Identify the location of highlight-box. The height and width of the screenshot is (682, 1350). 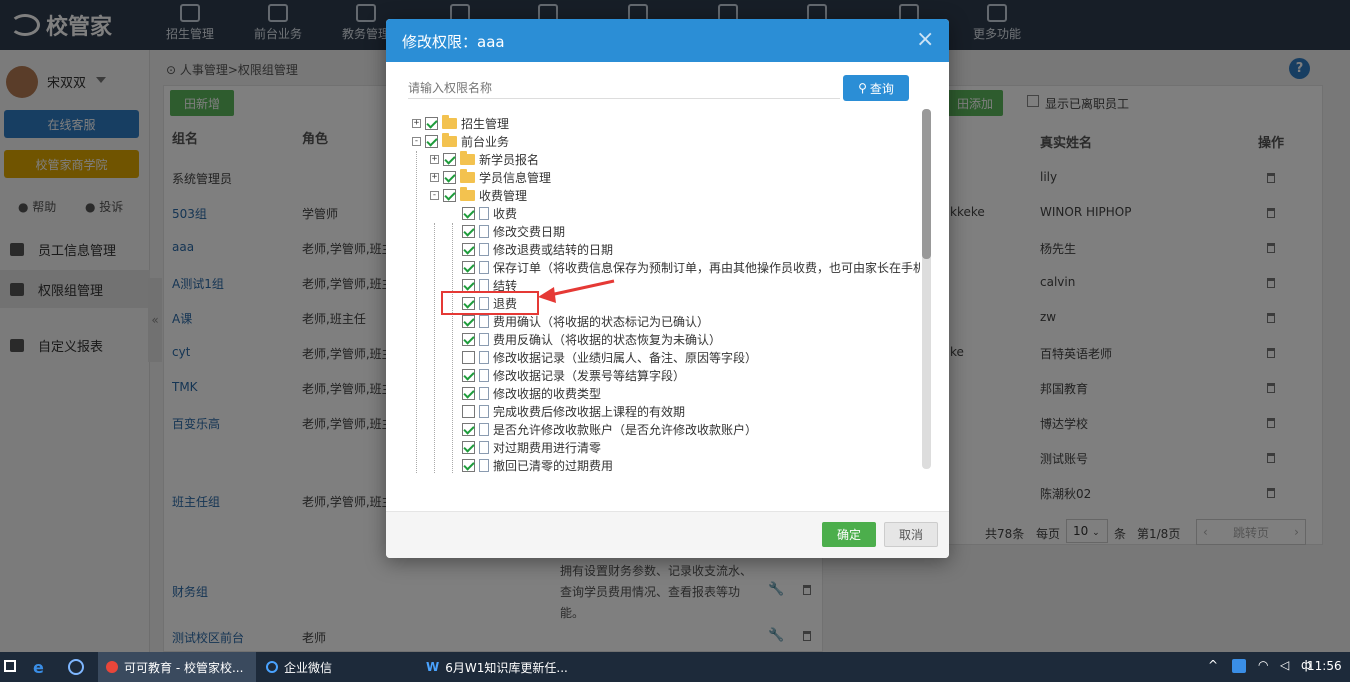
(490, 303).